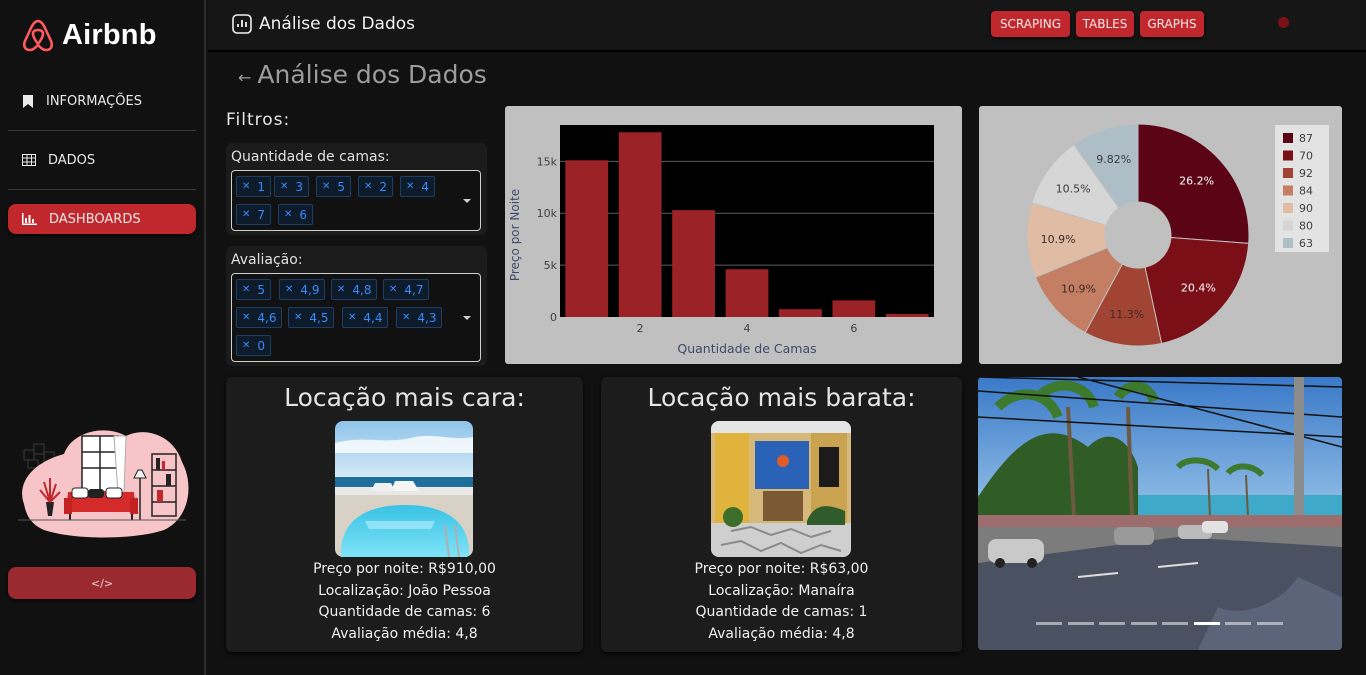 Image resolution: width=1366 pixels, height=675 pixels. I want to click on topbar: Análise dos Dados SCRAPING TABLES GRAPHS, so click(787, 26).